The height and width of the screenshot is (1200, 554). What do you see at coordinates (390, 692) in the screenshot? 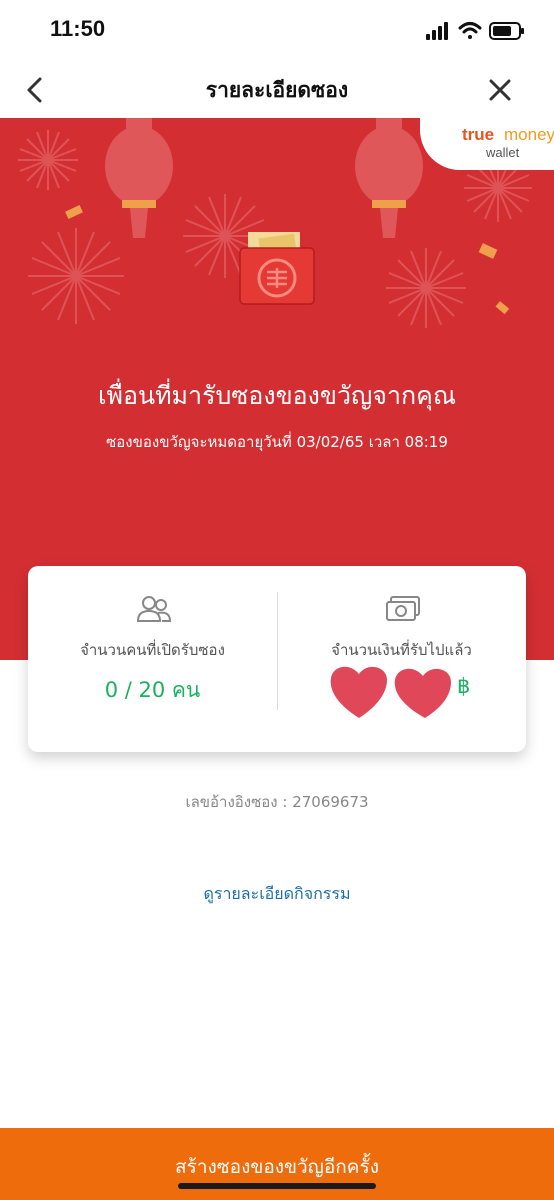
I see `hearts-sticker` at bounding box center [390, 692].